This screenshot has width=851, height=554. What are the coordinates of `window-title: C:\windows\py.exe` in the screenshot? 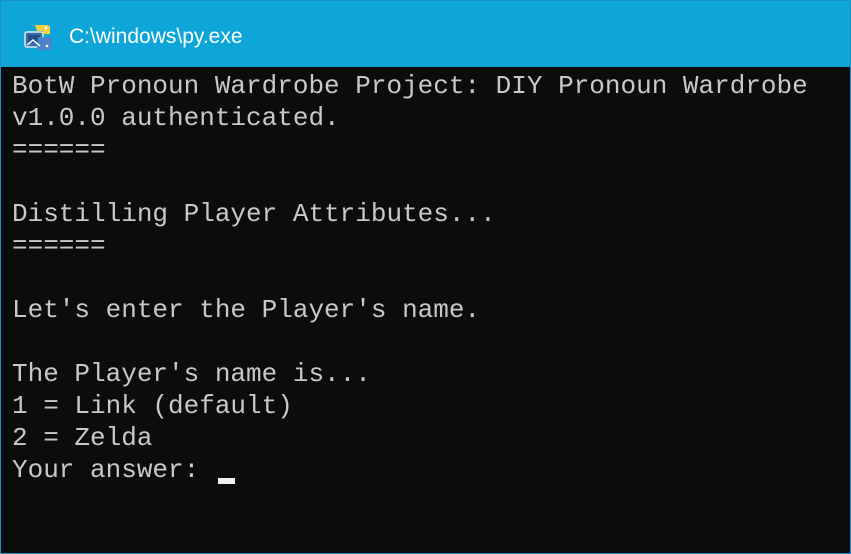 It's located at (156, 36).